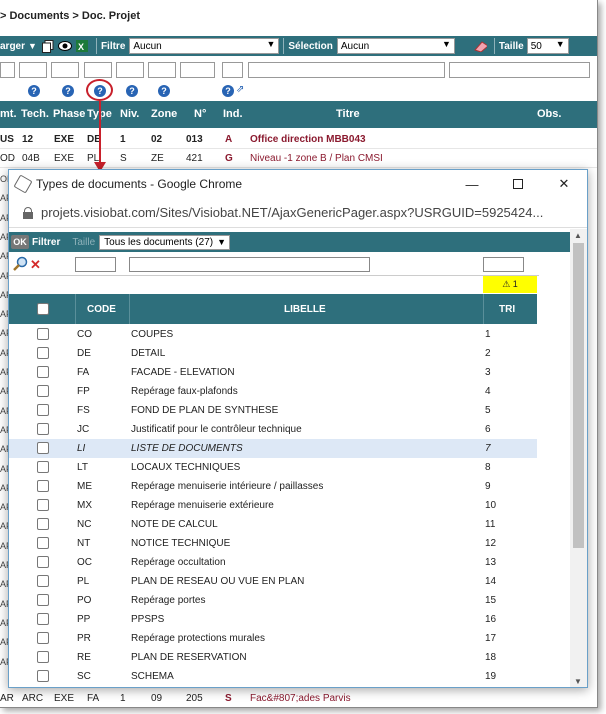 The image size is (606, 714). I want to click on list-item: PP PPSPS 16, so click(273, 619).